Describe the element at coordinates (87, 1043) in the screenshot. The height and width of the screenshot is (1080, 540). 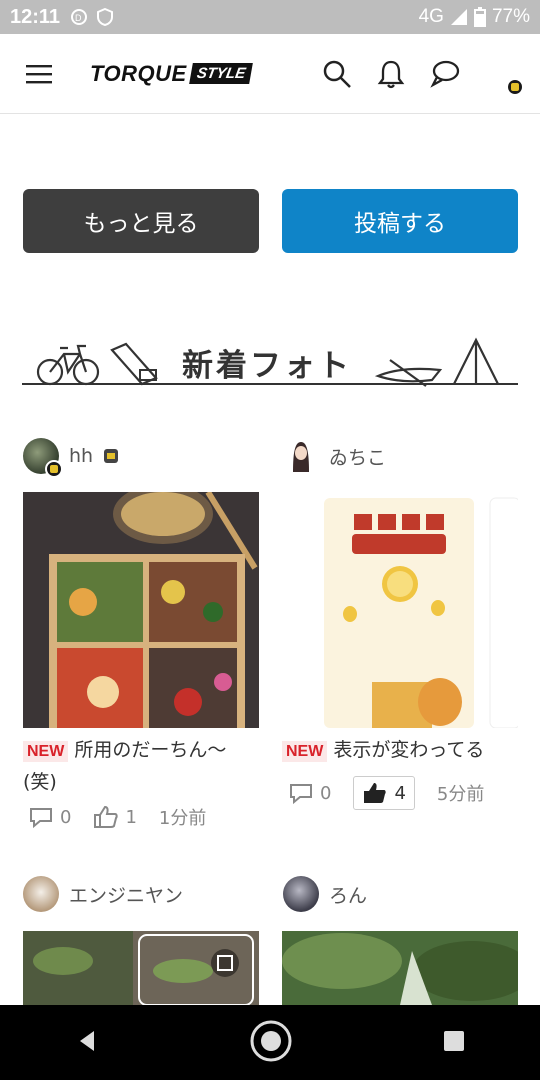
I see `back-icon` at that location.